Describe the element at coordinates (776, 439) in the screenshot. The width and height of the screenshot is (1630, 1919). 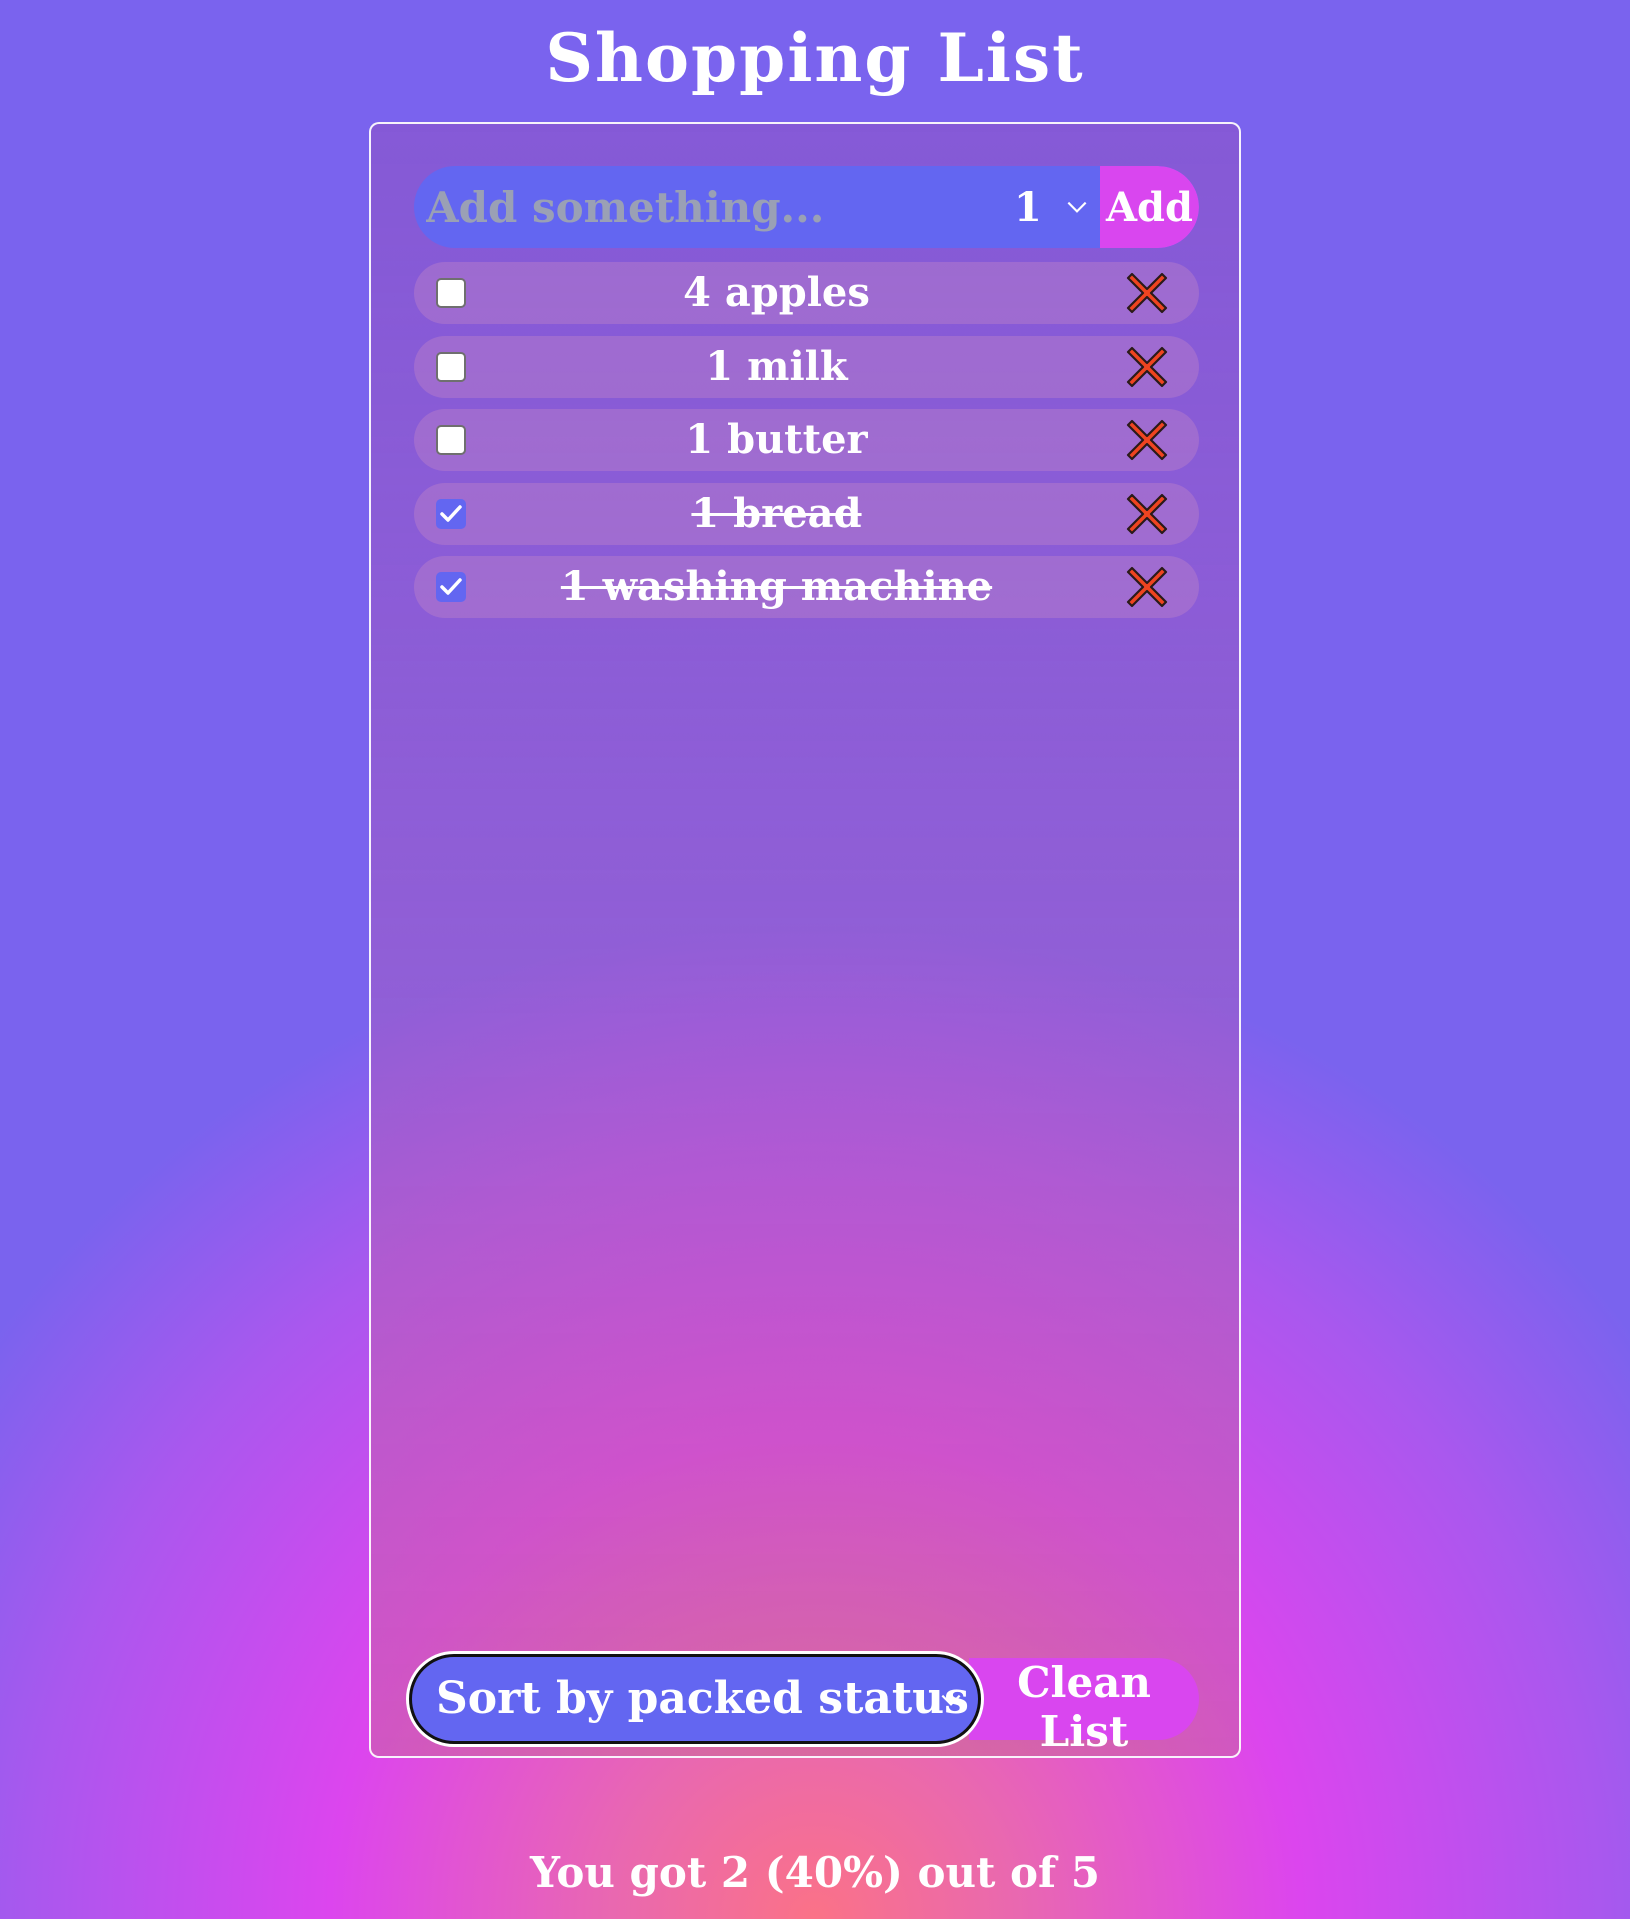
I see `item-label: 1 butter` at that location.